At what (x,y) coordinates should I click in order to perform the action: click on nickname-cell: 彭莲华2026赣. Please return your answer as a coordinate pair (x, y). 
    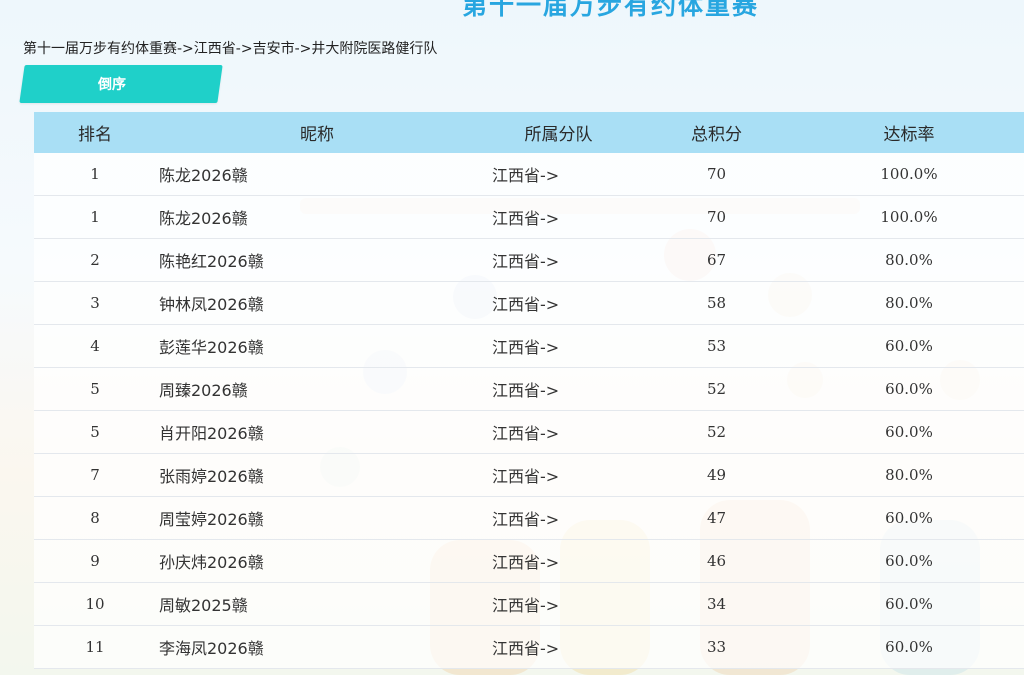
    Looking at the image, I should click on (317, 346).